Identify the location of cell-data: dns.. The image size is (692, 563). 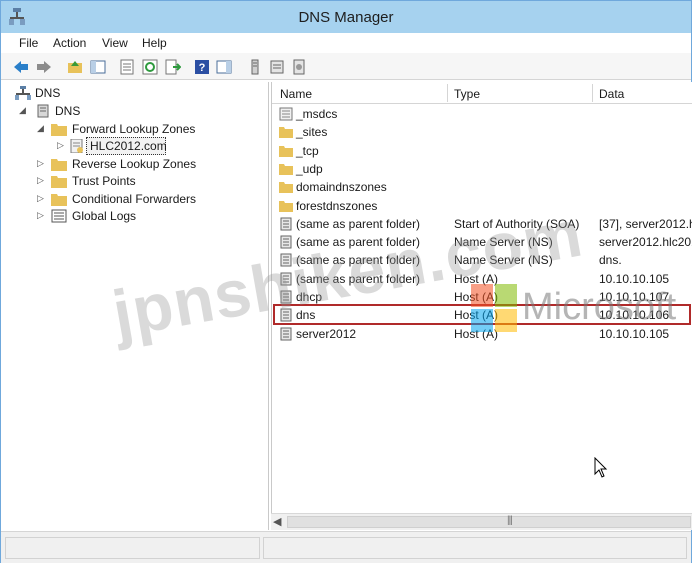
(610, 260).